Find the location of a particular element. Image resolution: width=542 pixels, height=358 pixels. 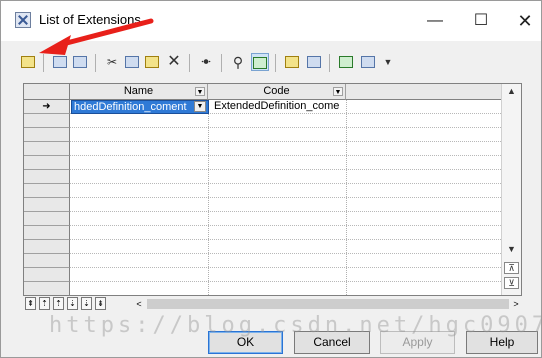

column-header-name-label: Name is located at coordinates (138, 91).